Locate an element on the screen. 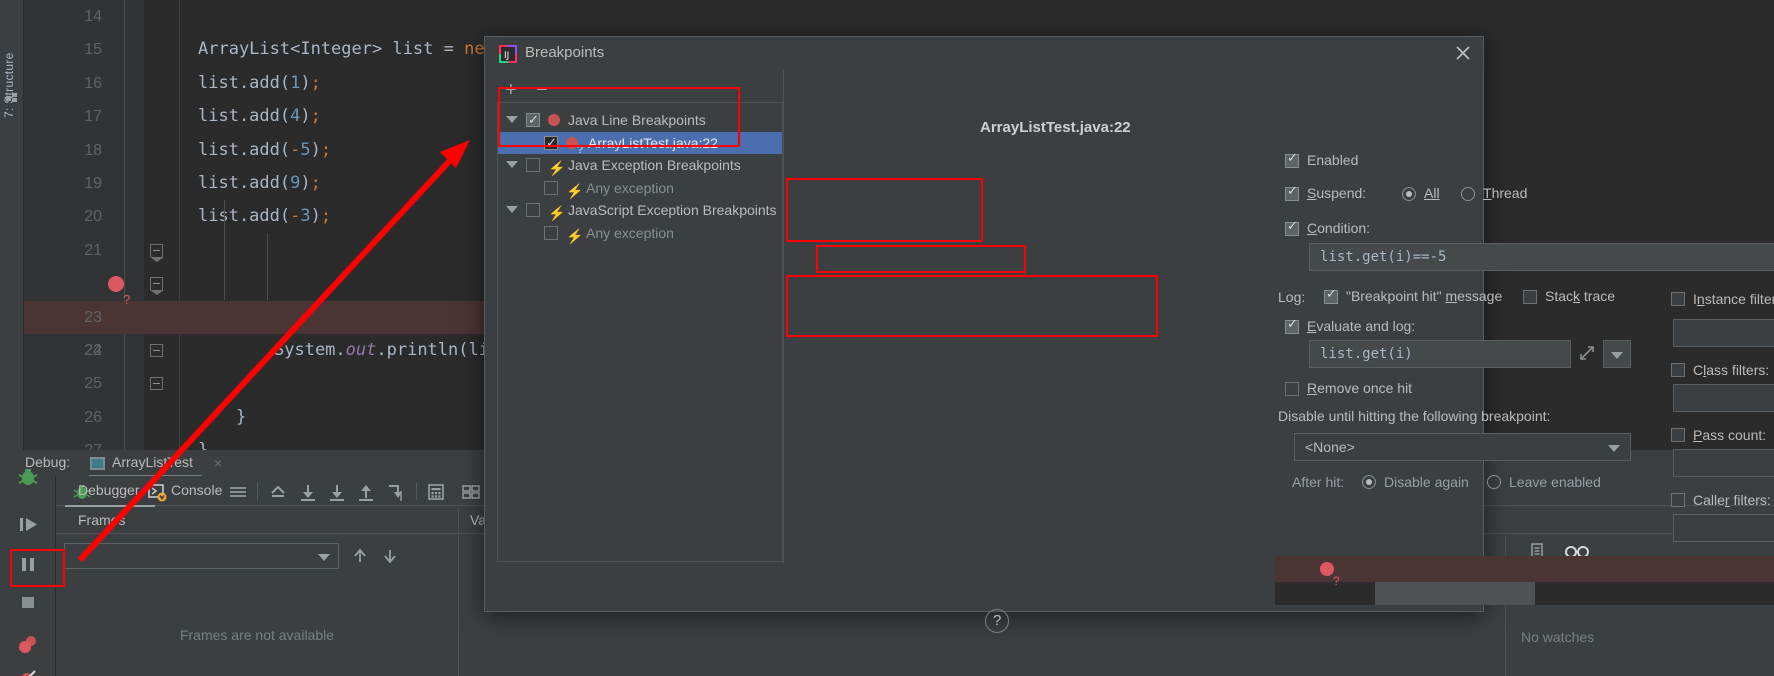 Image resolution: width=1774 pixels, height=676 pixels. evaluate-and-log-input: list.get(i) is located at coordinates (1440, 354).